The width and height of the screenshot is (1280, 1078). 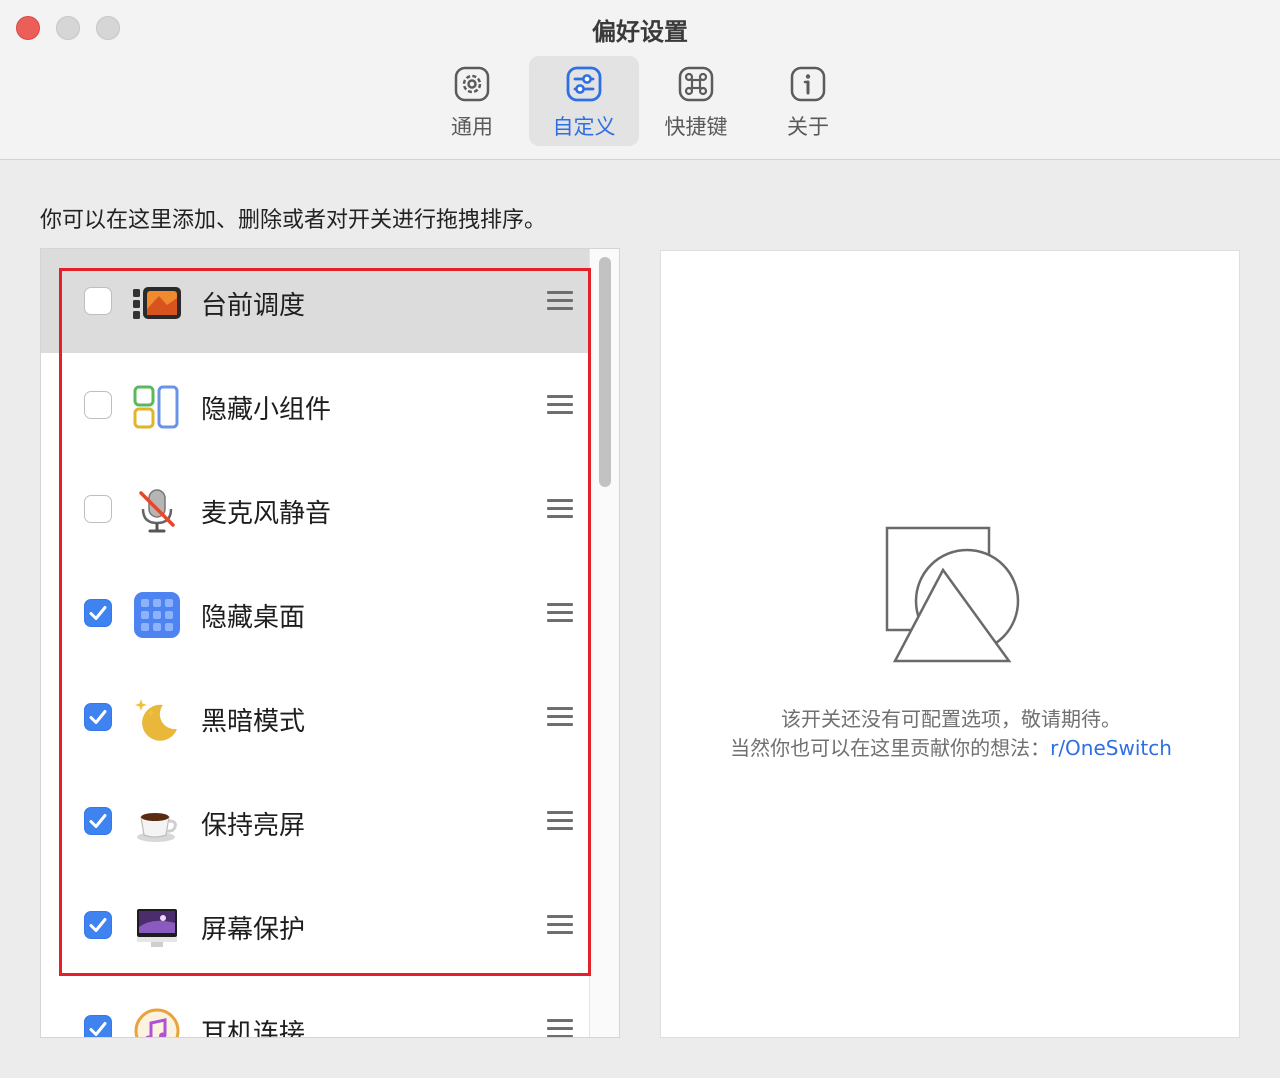 I want to click on sliders-icon, so click(x=584, y=84).